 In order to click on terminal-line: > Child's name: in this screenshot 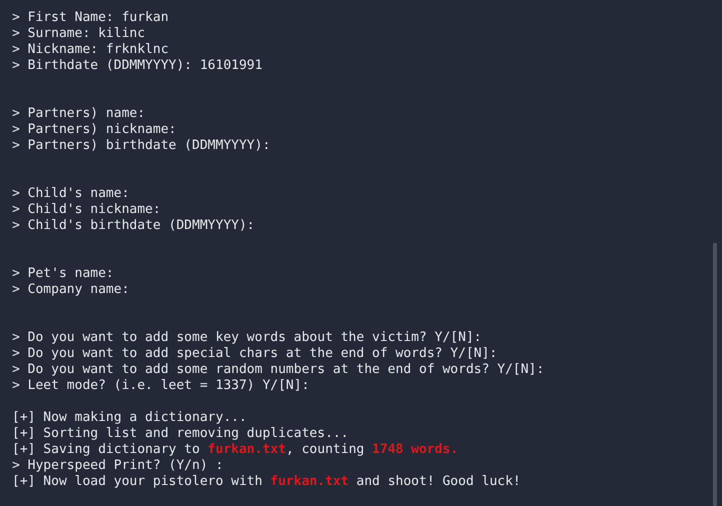, I will do `click(71, 194)`.